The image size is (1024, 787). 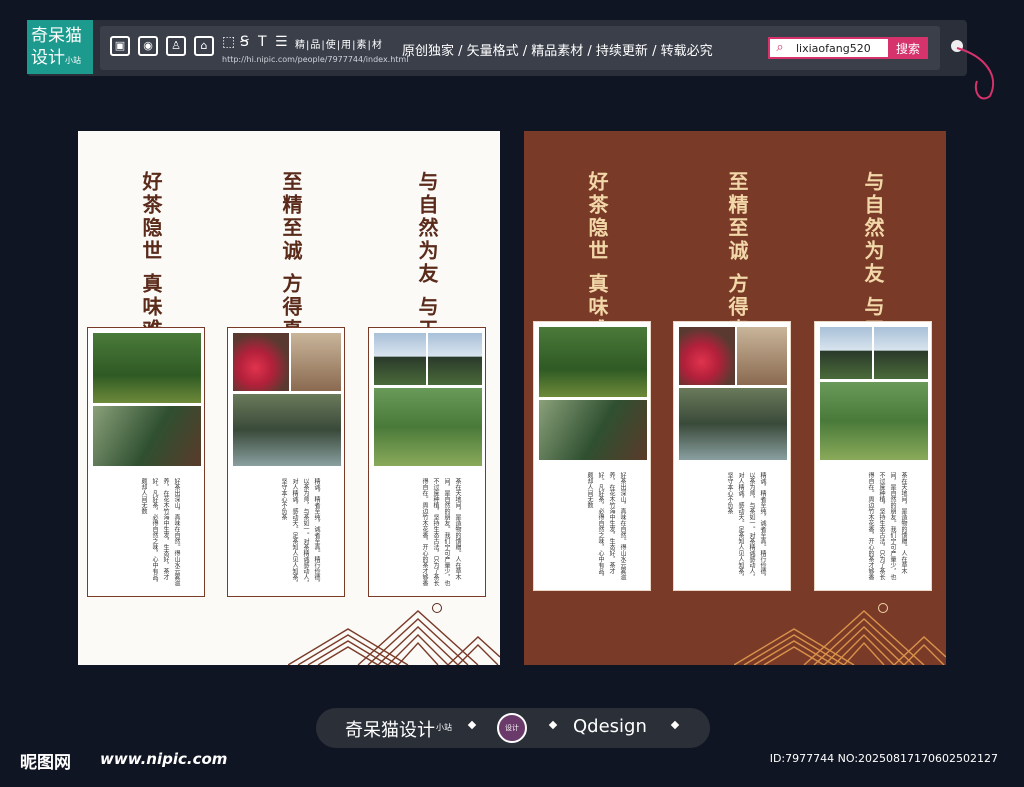 I want to click on camera-icon: ◉, so click(x=148, y=46).